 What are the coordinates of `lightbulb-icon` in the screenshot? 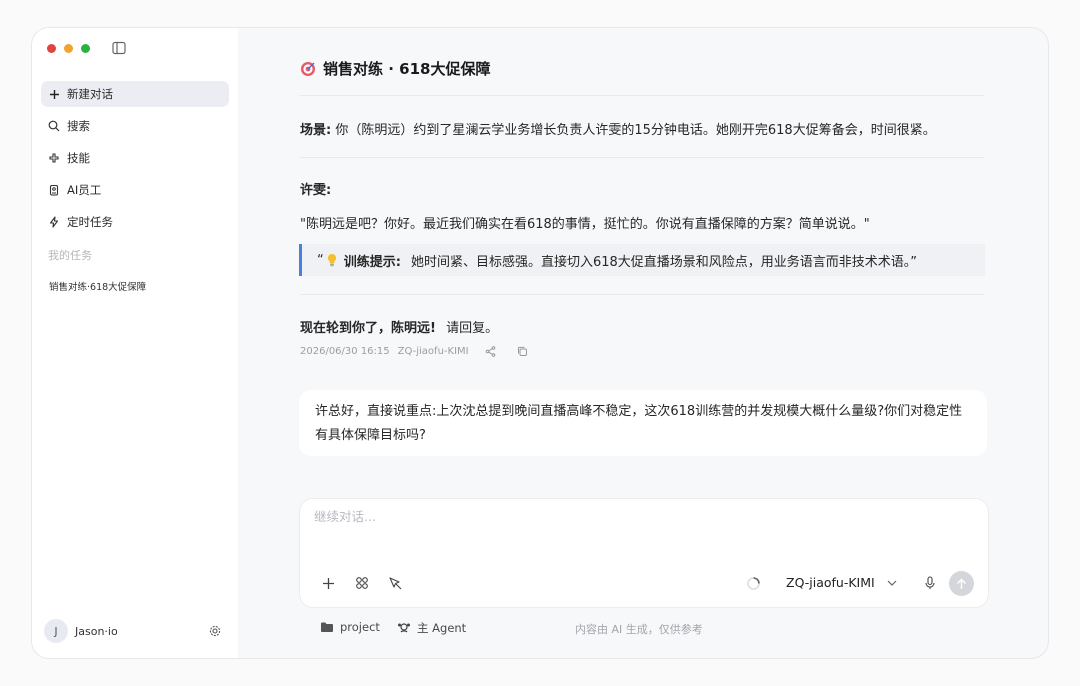 It's located at (331, 260).